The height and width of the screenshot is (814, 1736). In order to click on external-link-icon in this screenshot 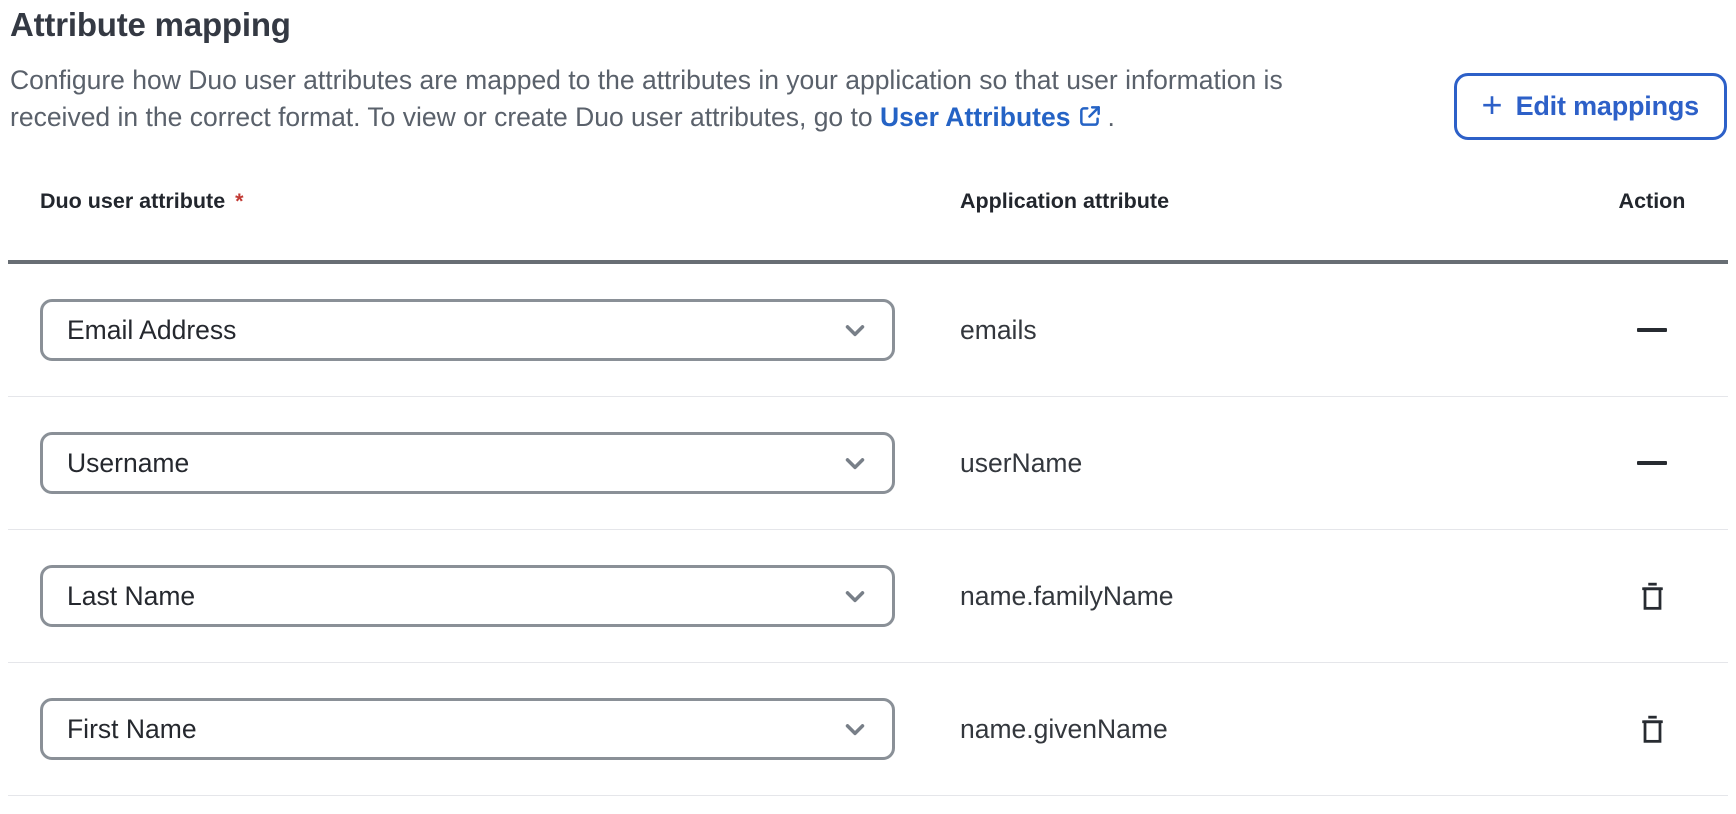, I will do `click(1090, 120)`.